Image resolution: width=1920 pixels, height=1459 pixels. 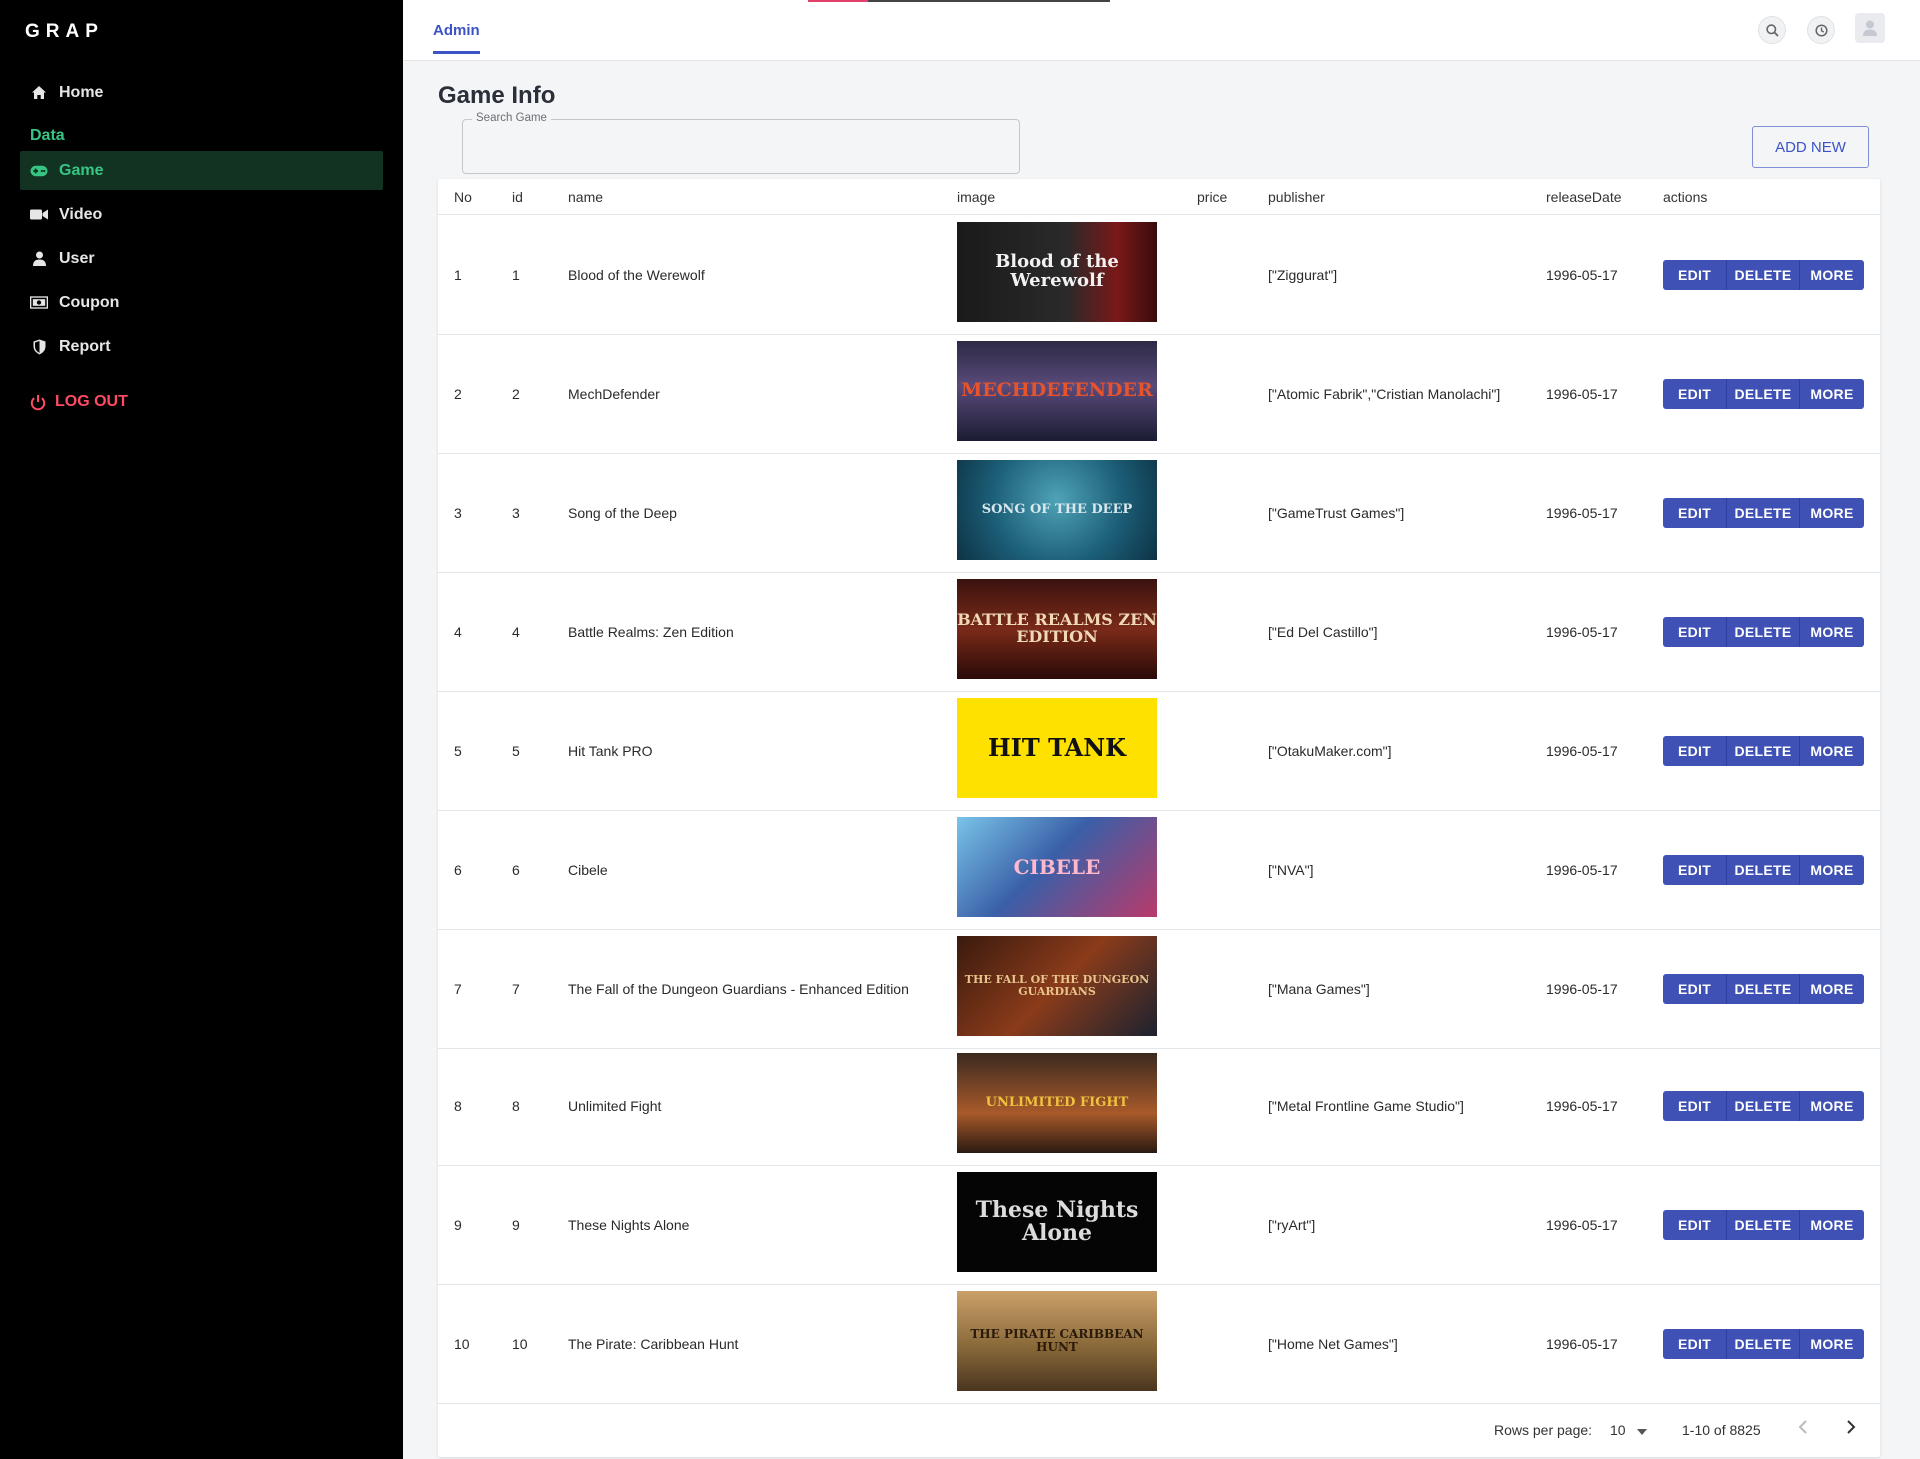 I want to click on rows-per-page-value: 10, so click(x=1618, y=1430).